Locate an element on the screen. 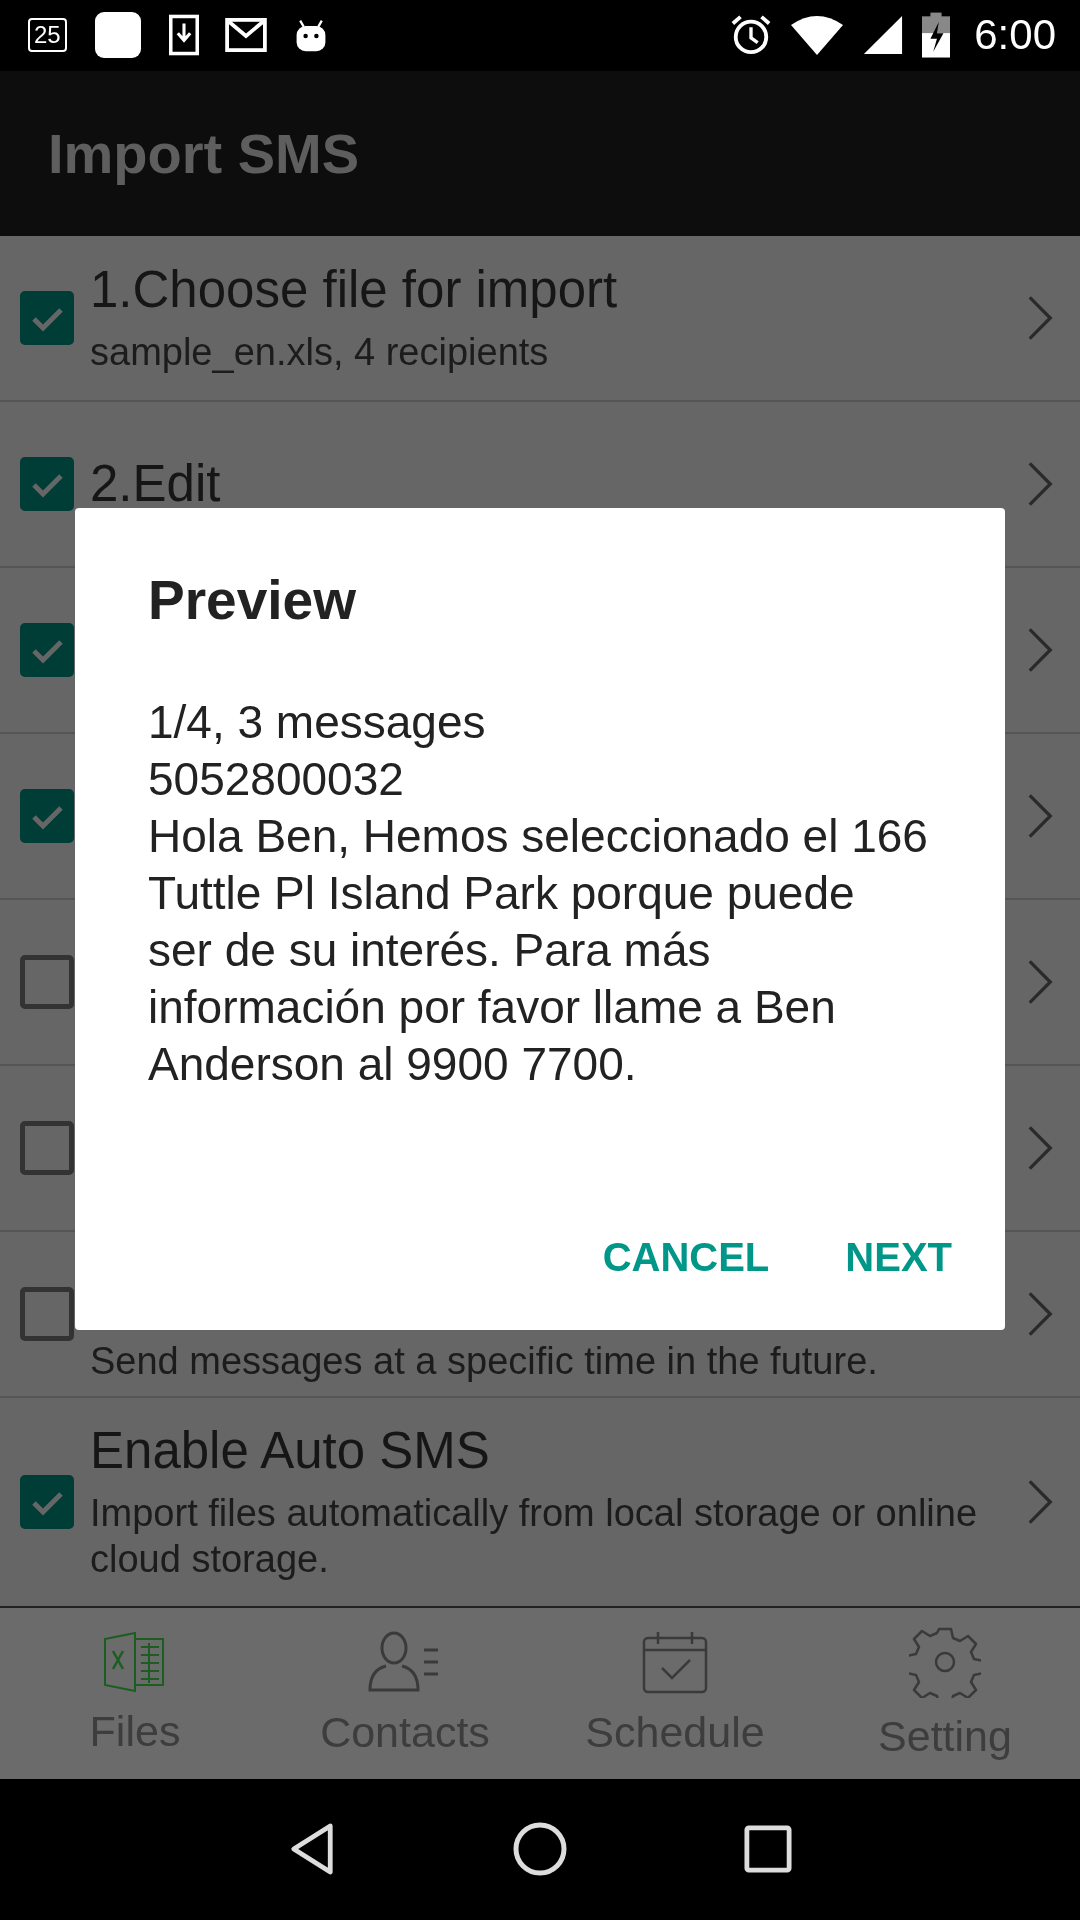  download-icon is located at coordinates (183, 35).